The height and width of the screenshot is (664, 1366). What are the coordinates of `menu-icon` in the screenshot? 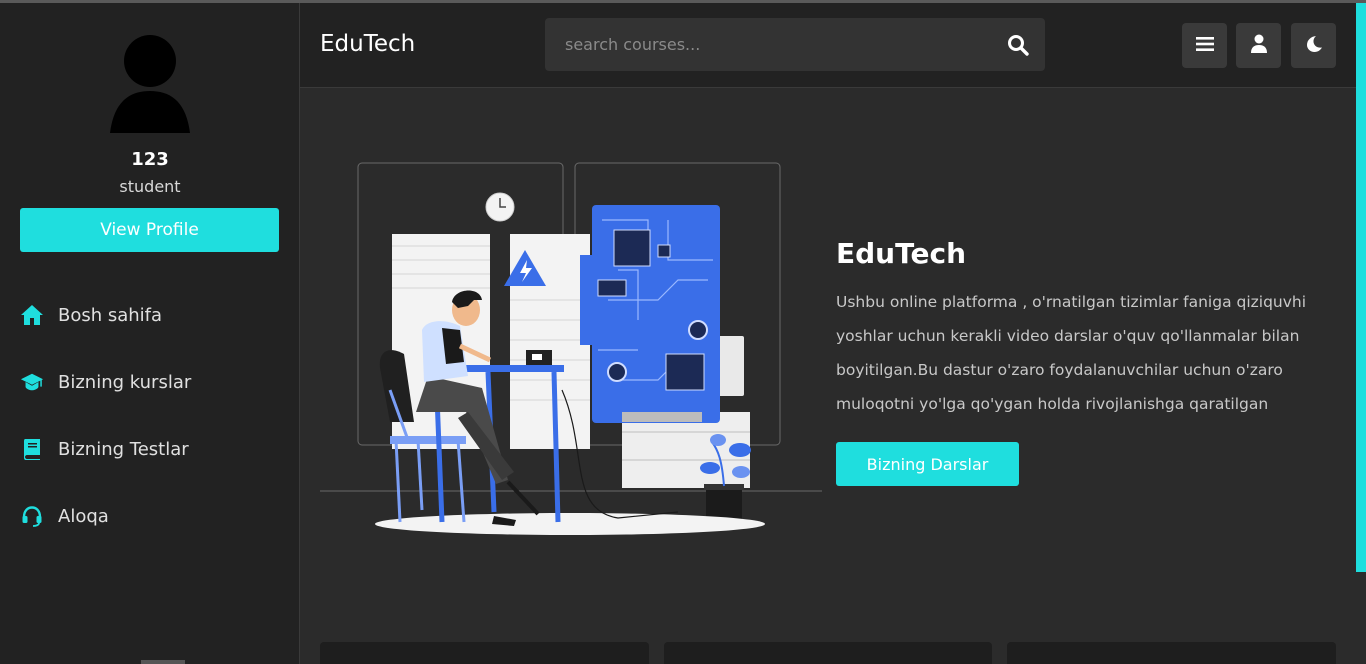 It's located at (1204, 46).